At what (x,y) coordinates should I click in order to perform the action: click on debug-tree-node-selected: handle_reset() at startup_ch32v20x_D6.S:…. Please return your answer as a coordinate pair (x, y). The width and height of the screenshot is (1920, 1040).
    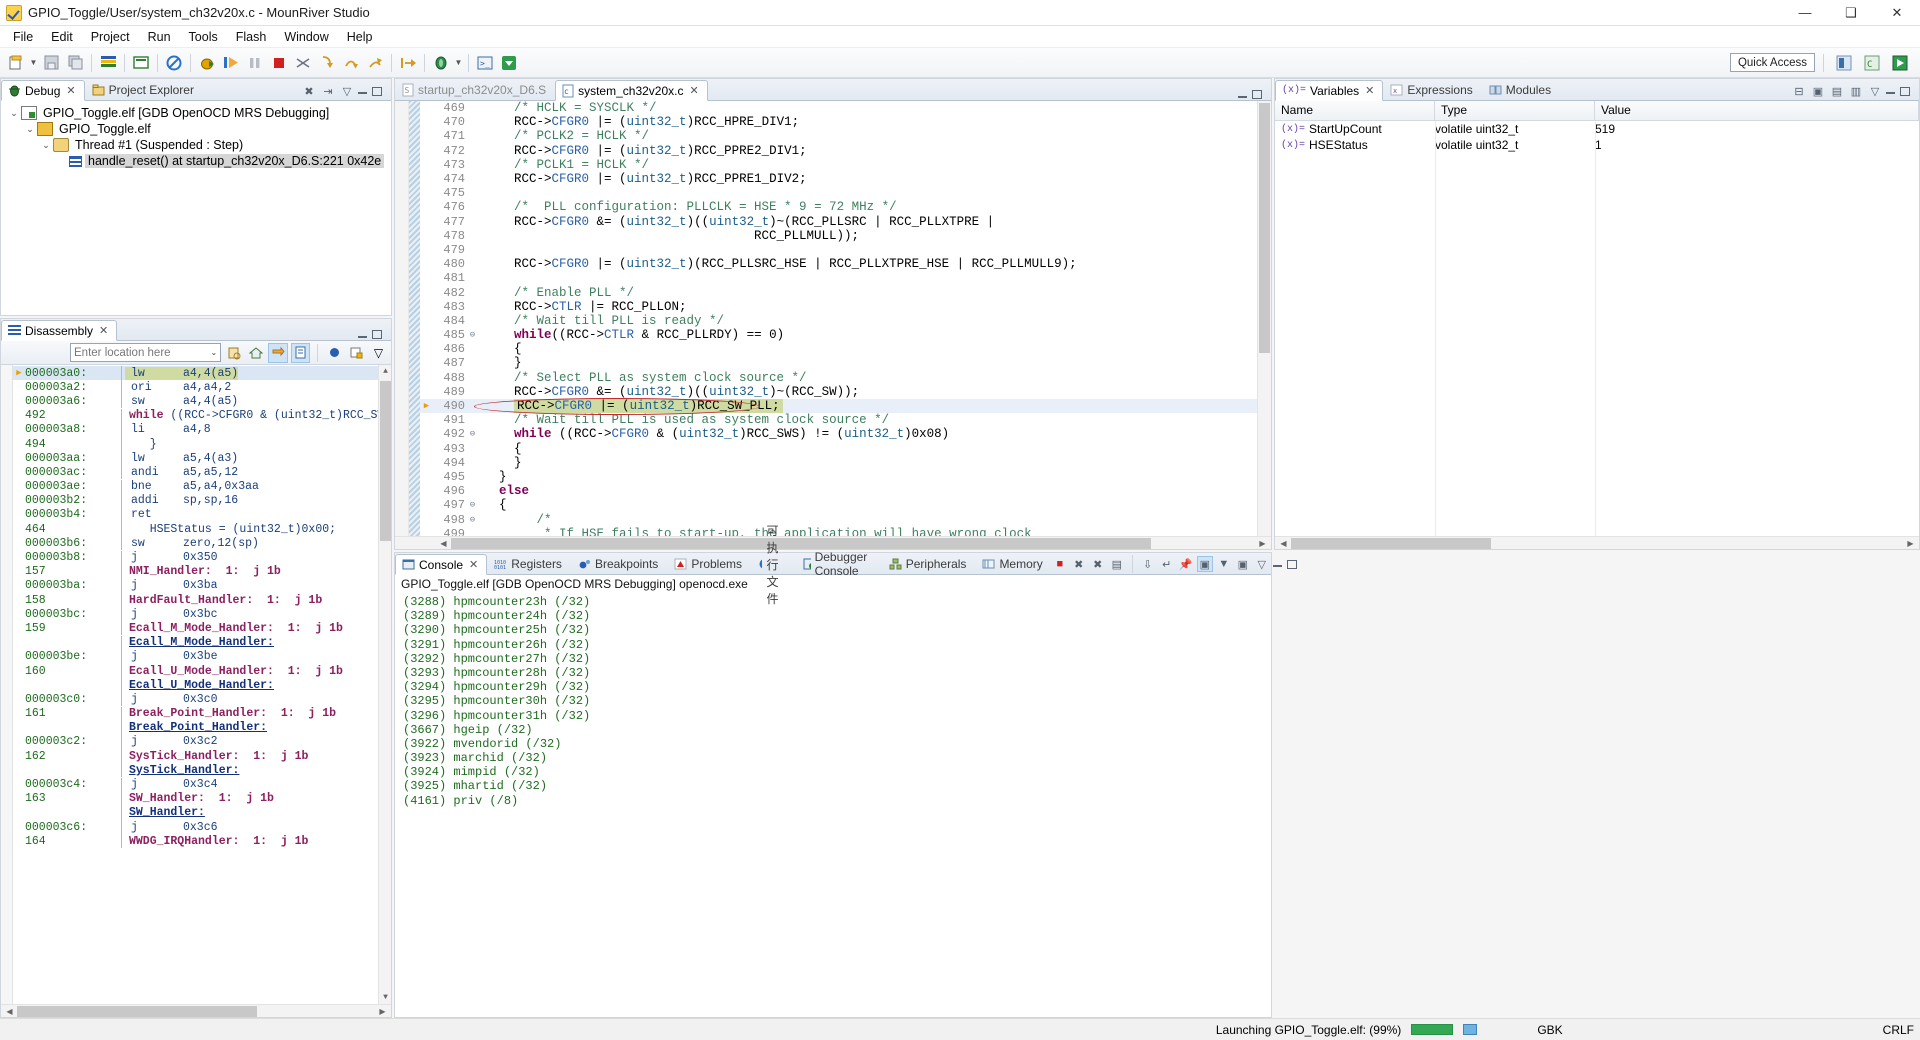
    Looking at the image, I should click on (198, 161).